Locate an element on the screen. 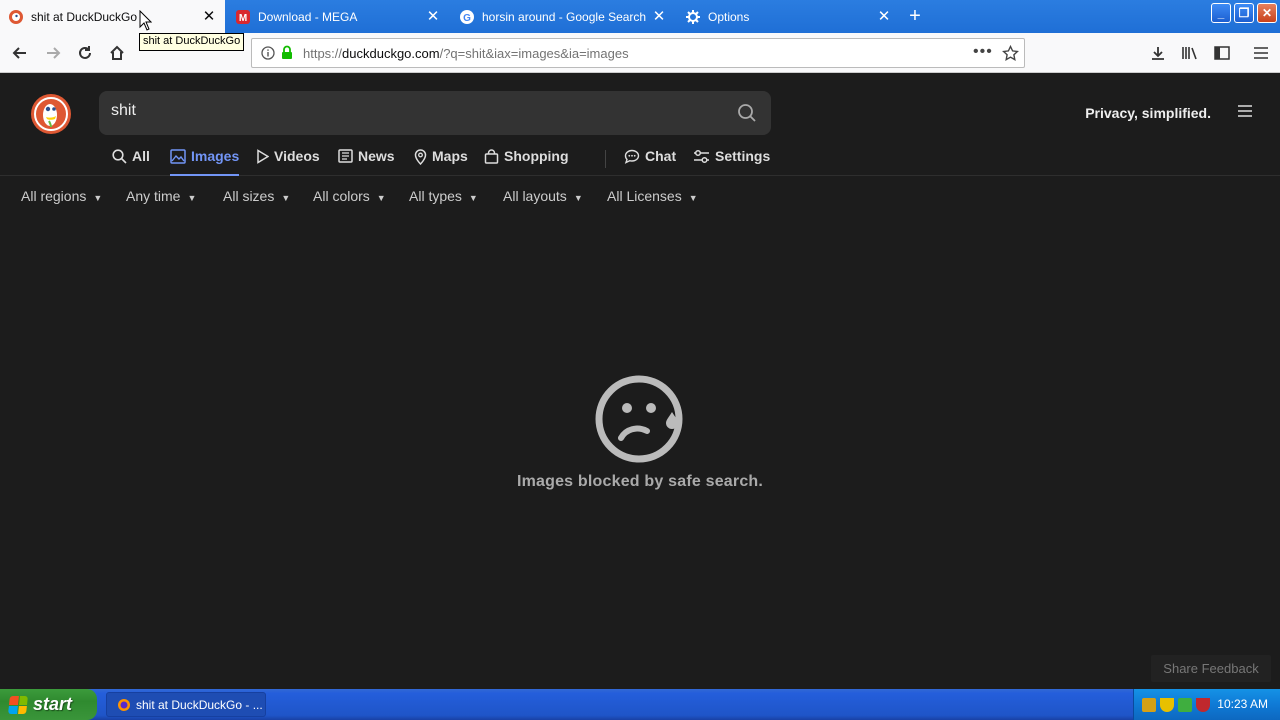 The image size is (1280, 720). map-pin-icon is located at coordinates (420, 157).